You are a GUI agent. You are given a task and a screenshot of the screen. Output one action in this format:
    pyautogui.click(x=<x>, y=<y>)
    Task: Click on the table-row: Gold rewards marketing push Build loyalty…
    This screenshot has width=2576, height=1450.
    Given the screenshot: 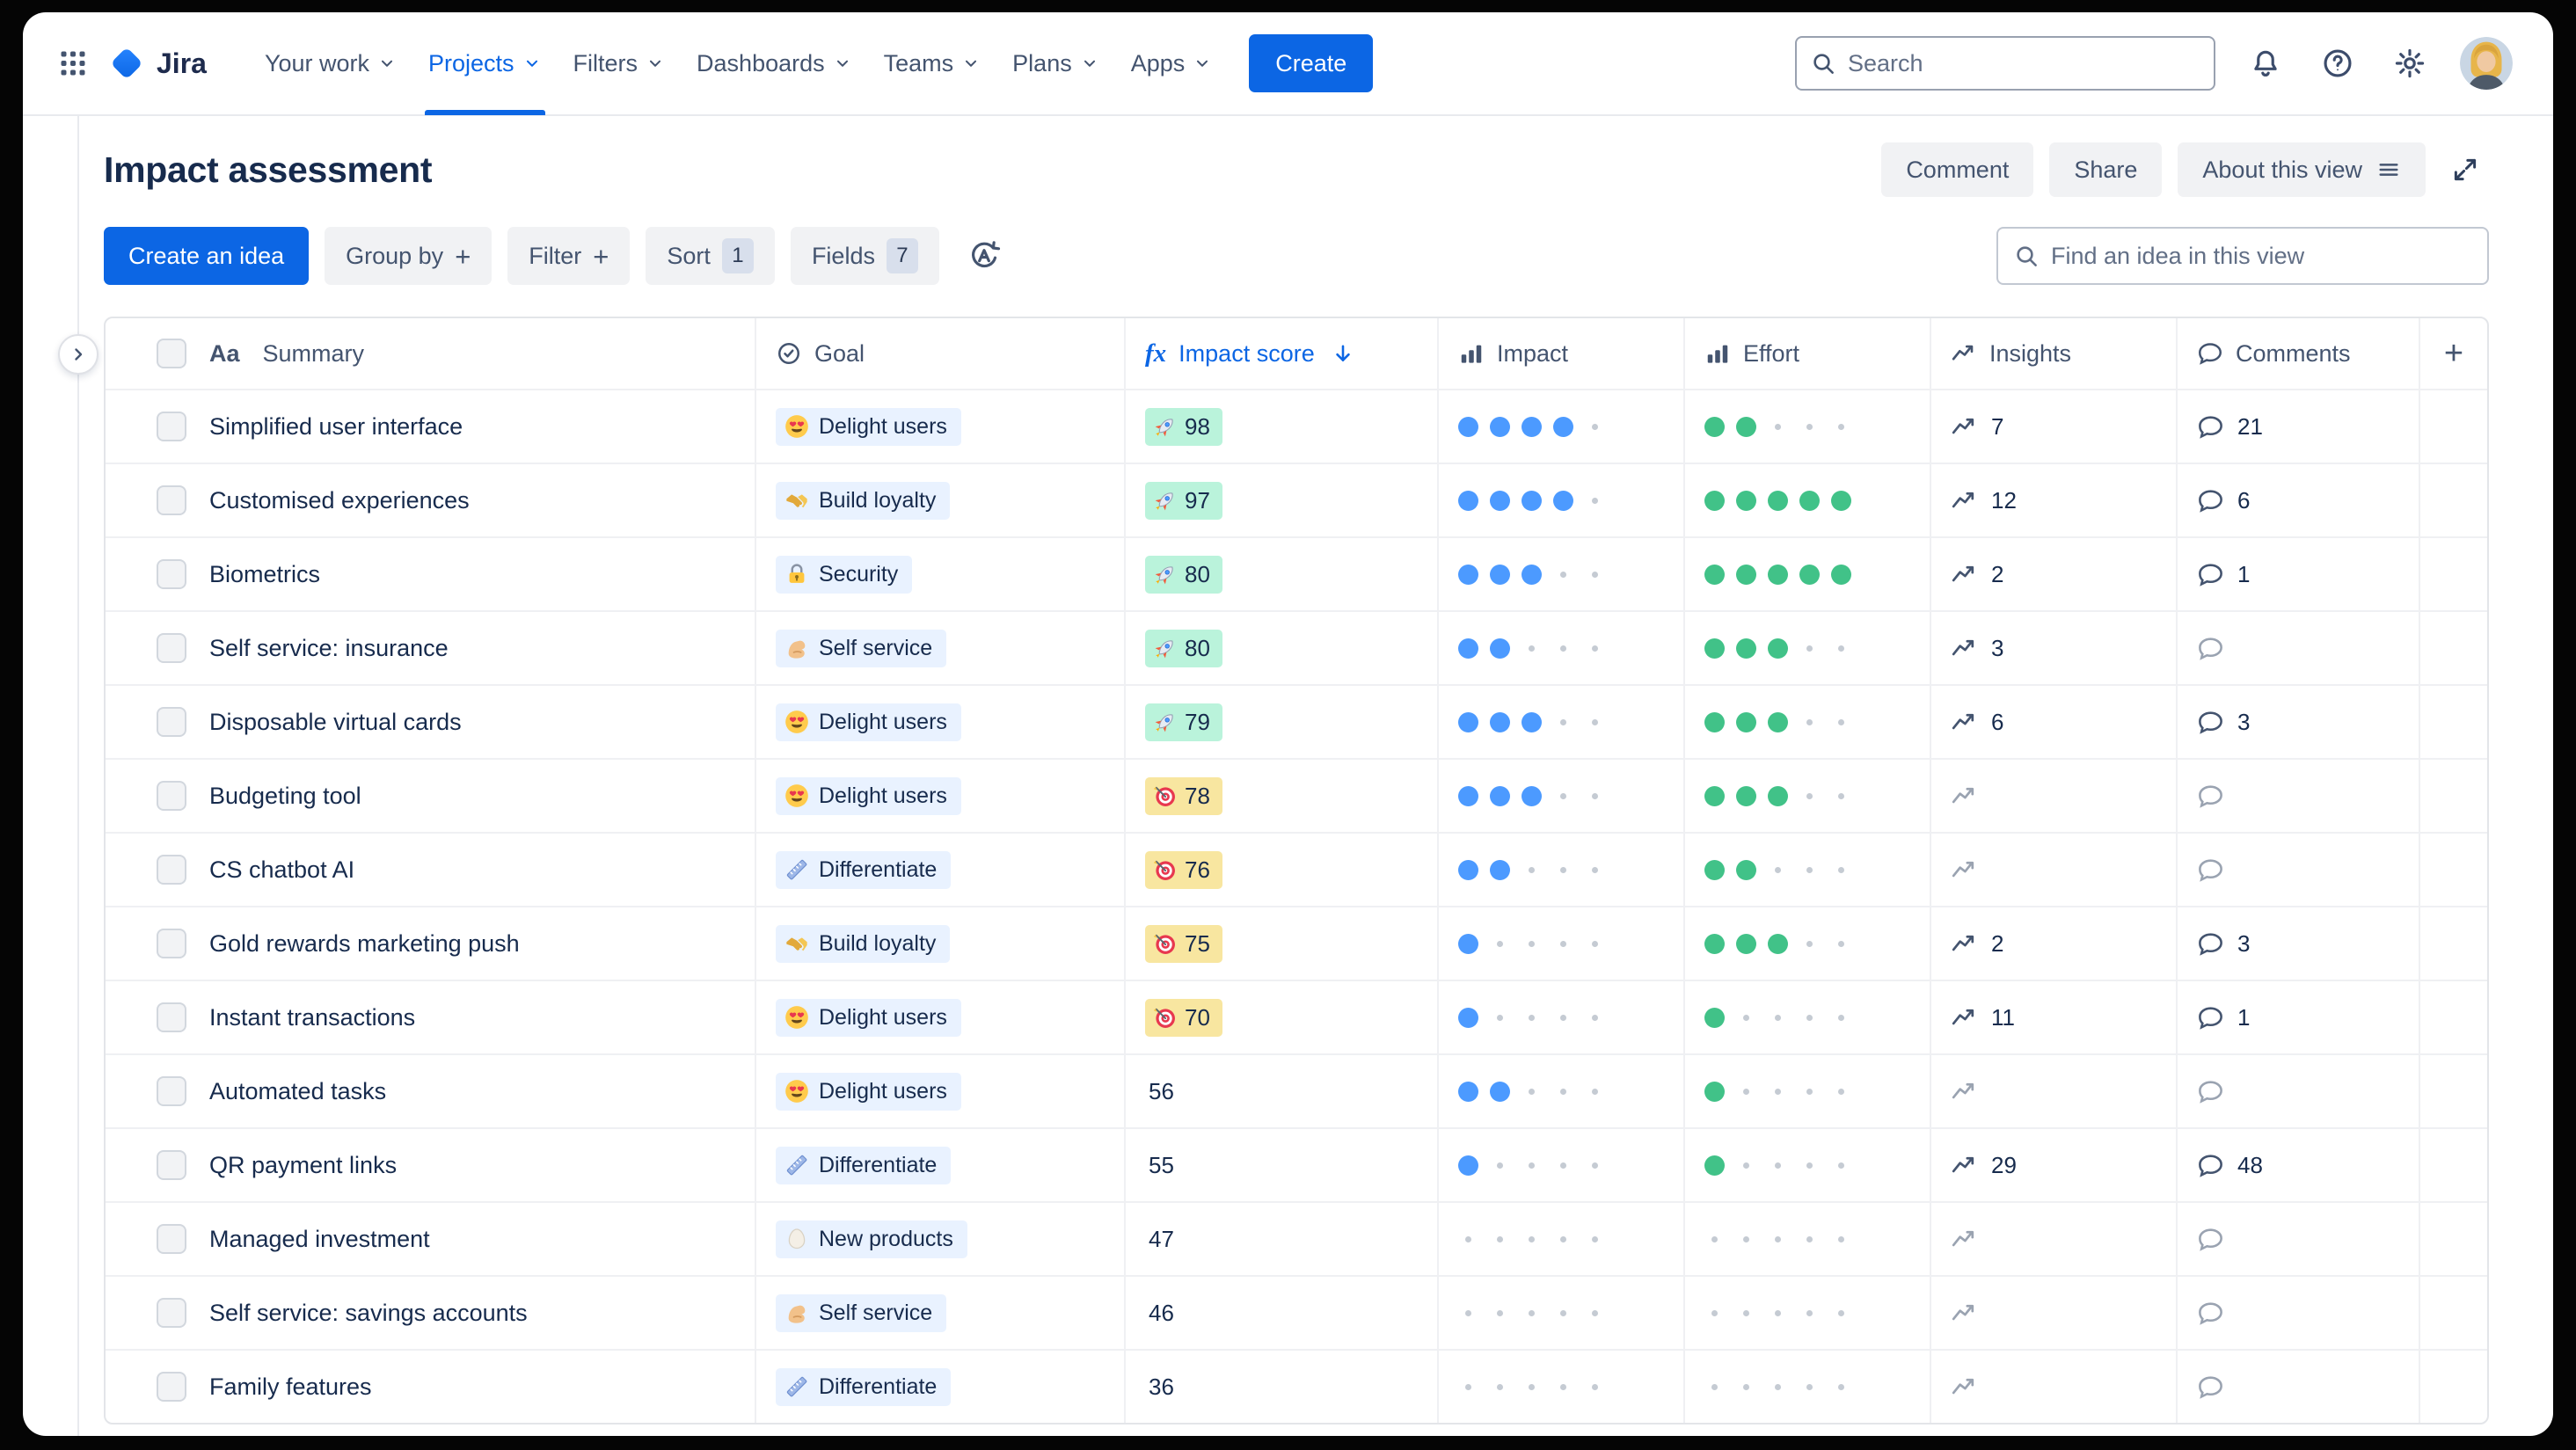 What is the action you would take?
    pyautogui.click(x=1296, y=943)
    